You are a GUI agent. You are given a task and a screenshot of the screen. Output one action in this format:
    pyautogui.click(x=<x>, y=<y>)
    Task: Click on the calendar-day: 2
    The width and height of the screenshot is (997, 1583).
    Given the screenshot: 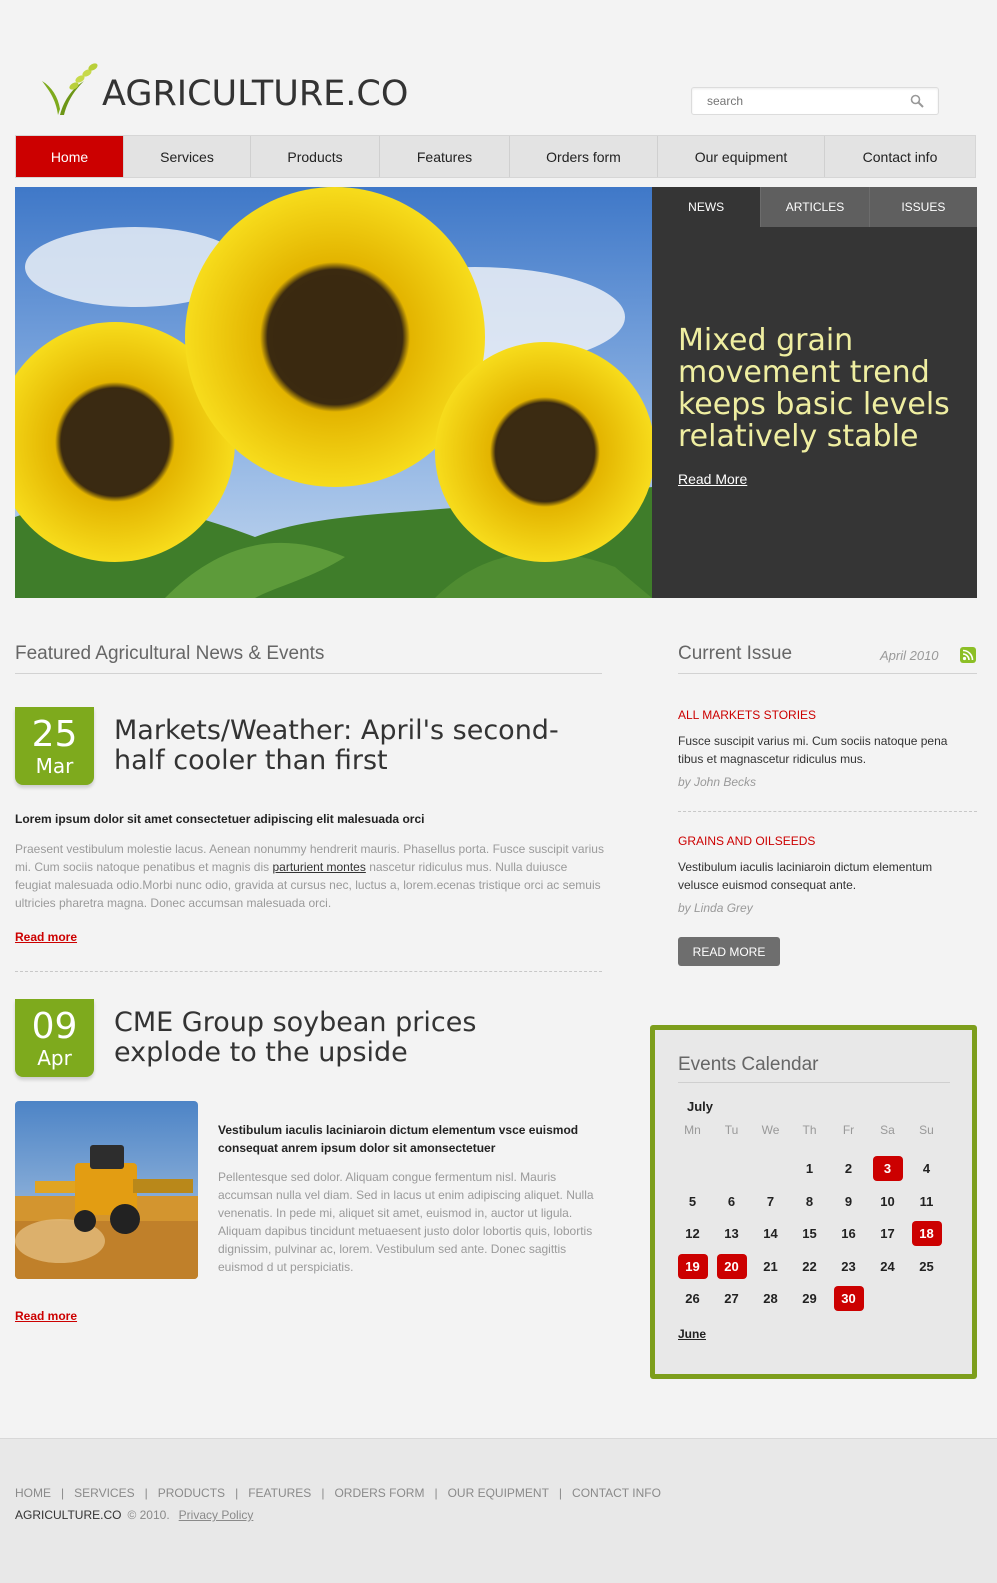 What is the action you would take?
    pyautogui.click(x=848, y=1169)
    